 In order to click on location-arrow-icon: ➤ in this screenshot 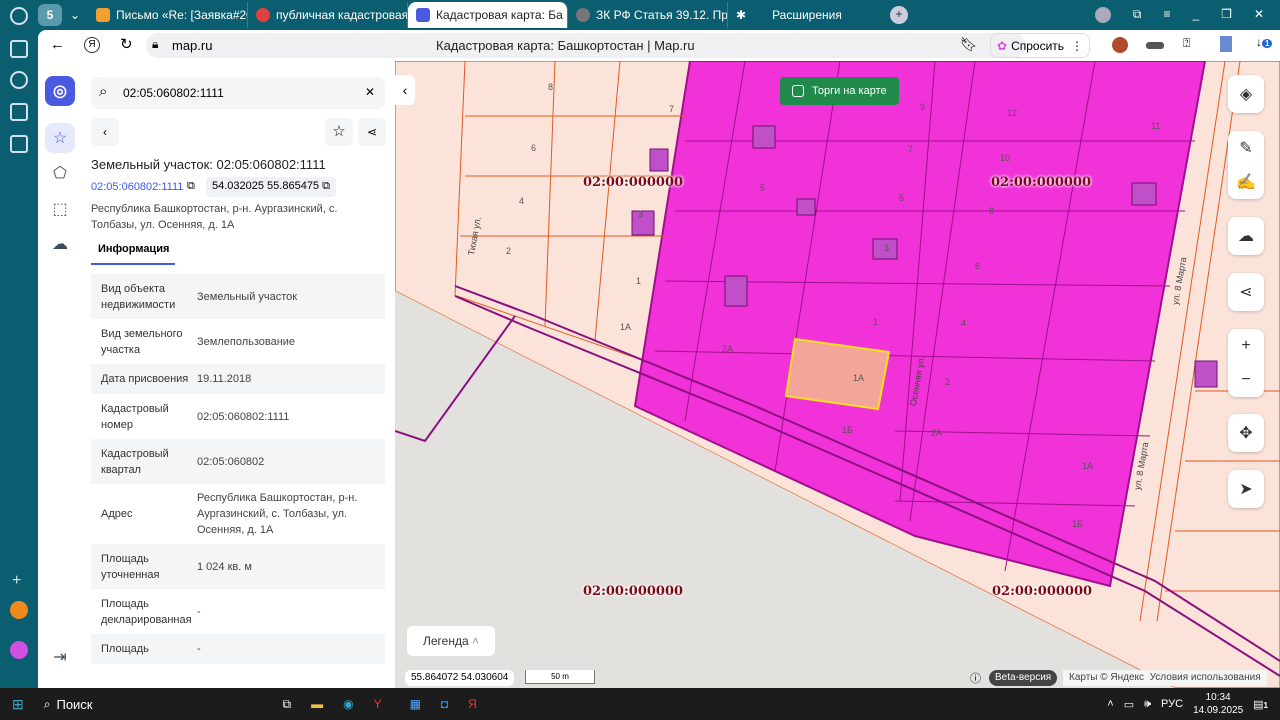, I will do `click(1246, 489)`.